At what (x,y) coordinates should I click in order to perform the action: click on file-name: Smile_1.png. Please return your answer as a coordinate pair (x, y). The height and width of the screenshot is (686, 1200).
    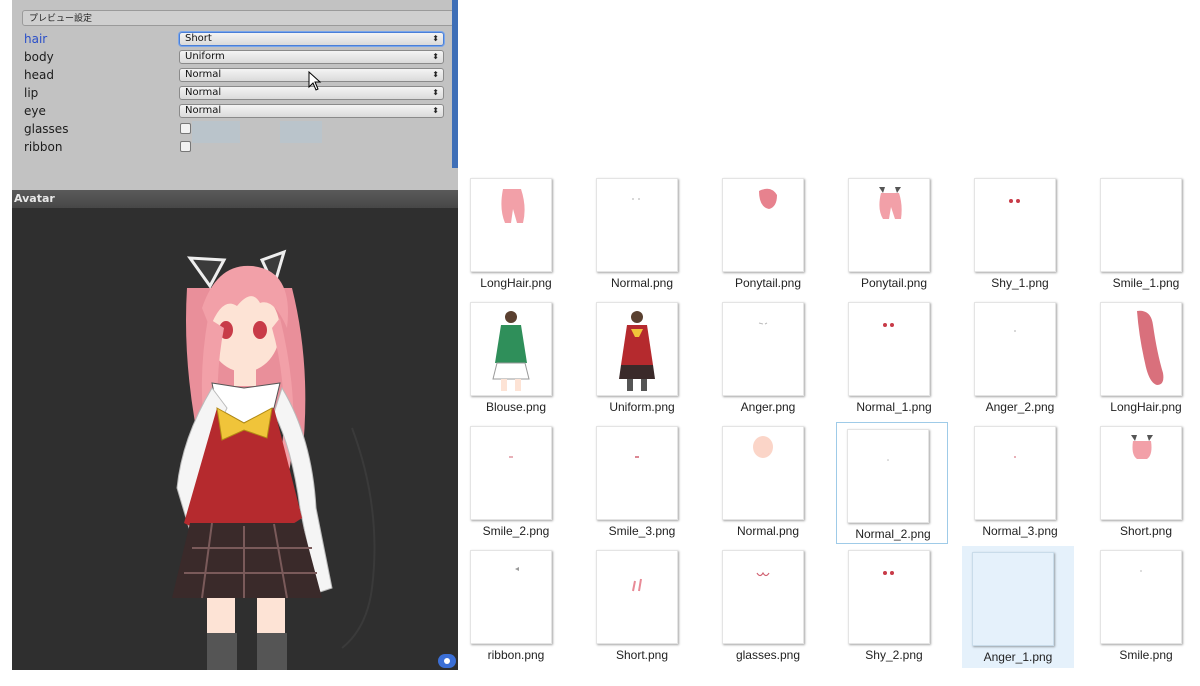
    Looking at the image, I should click on (1146, 283).